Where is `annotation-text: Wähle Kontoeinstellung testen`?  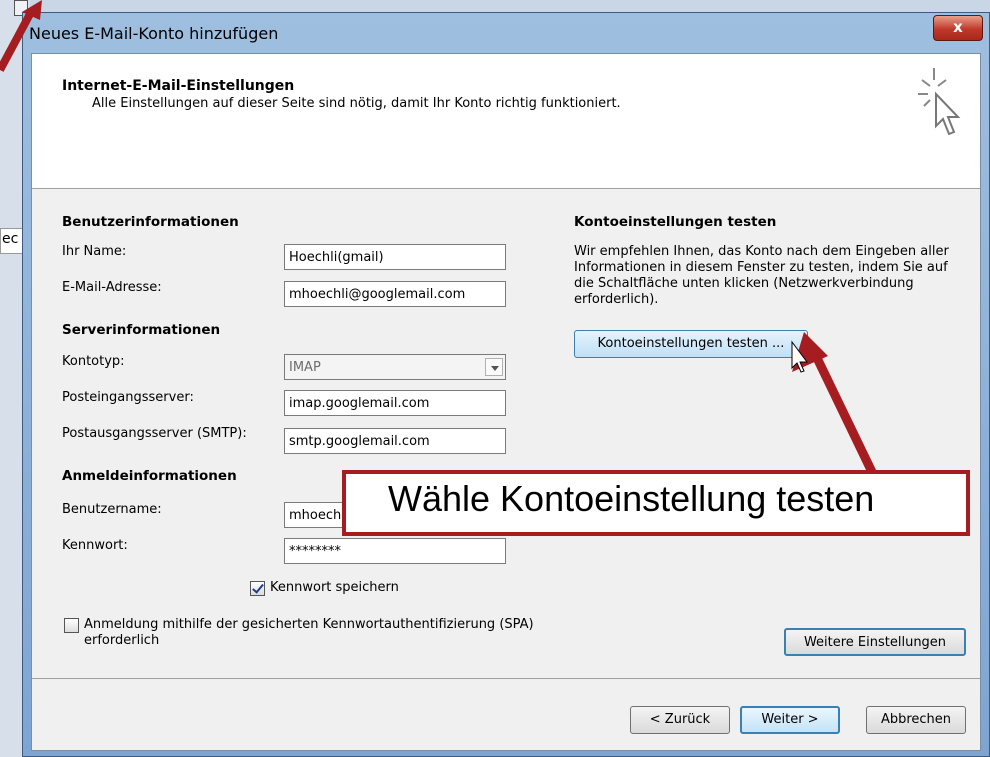 annotation-text: Wähle Kontoeinstellung testen is located at coordinates (631, 498).